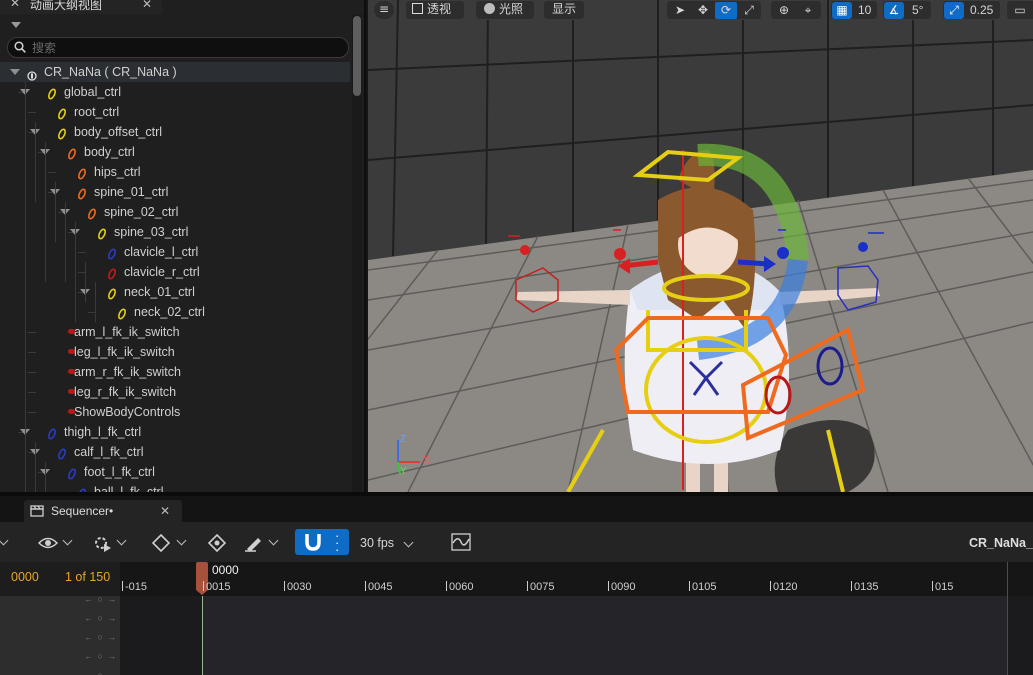  I want to click on edit-mode-button, so click(264, 543).